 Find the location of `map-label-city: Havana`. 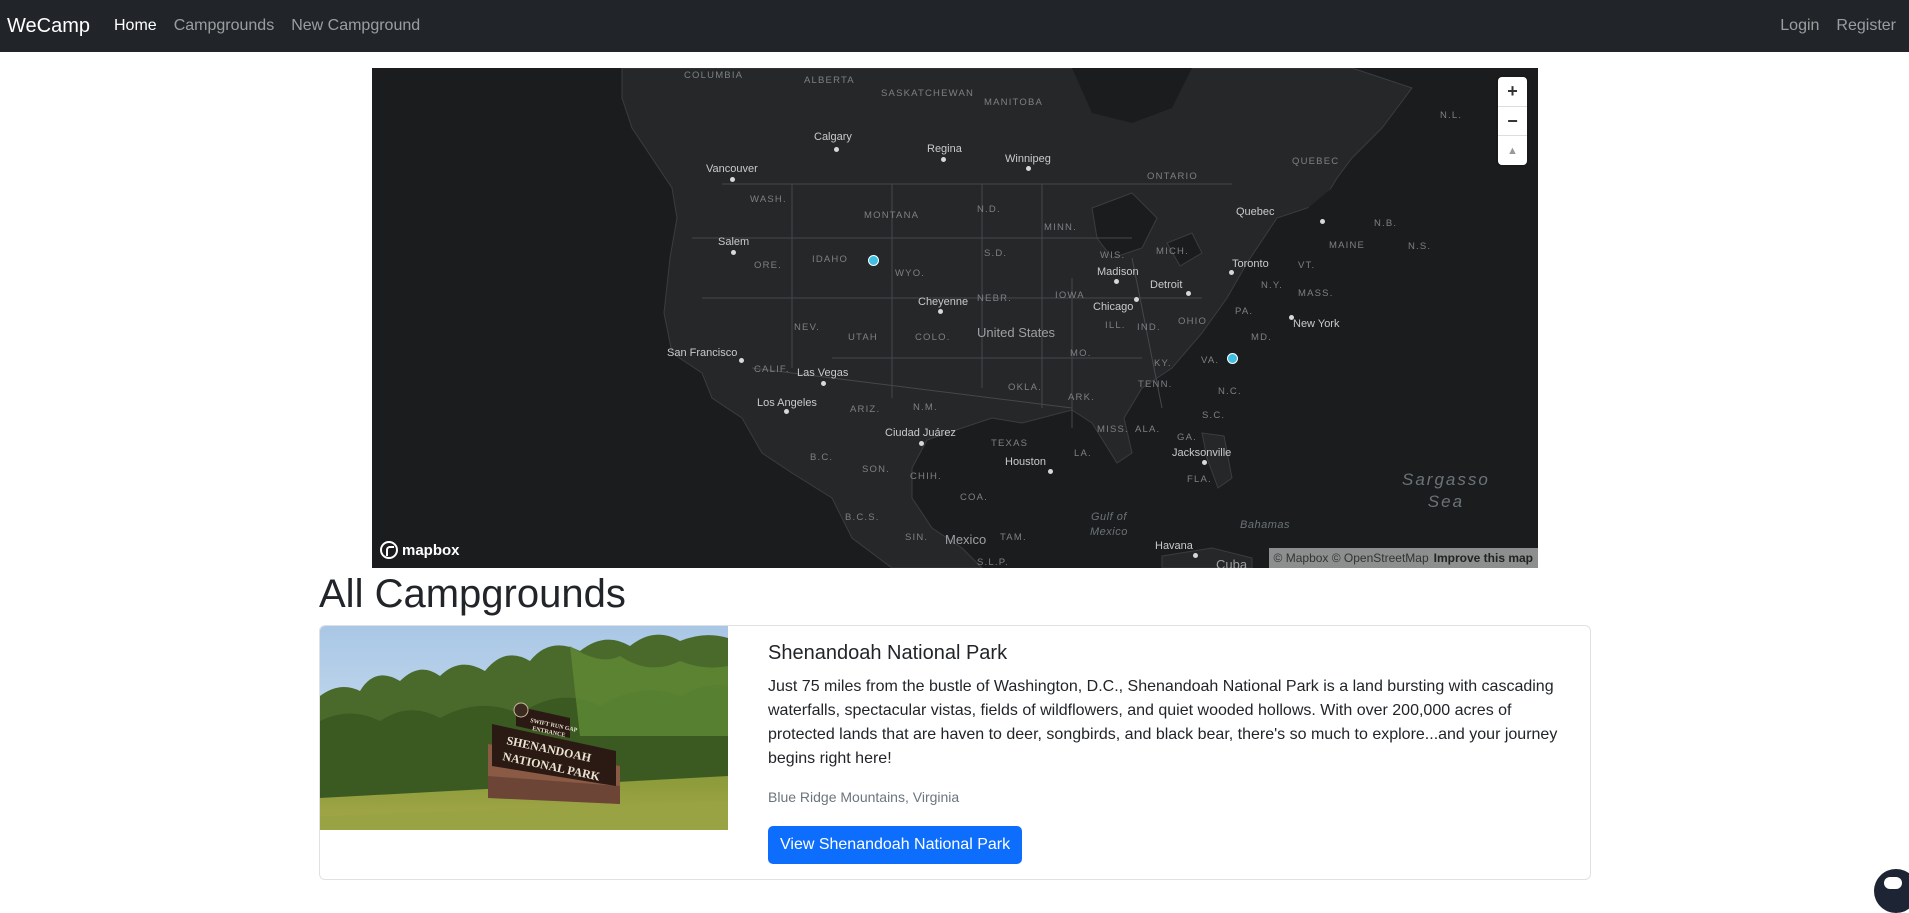

map-label-city: Havana is located at coordinates (1174, 546).